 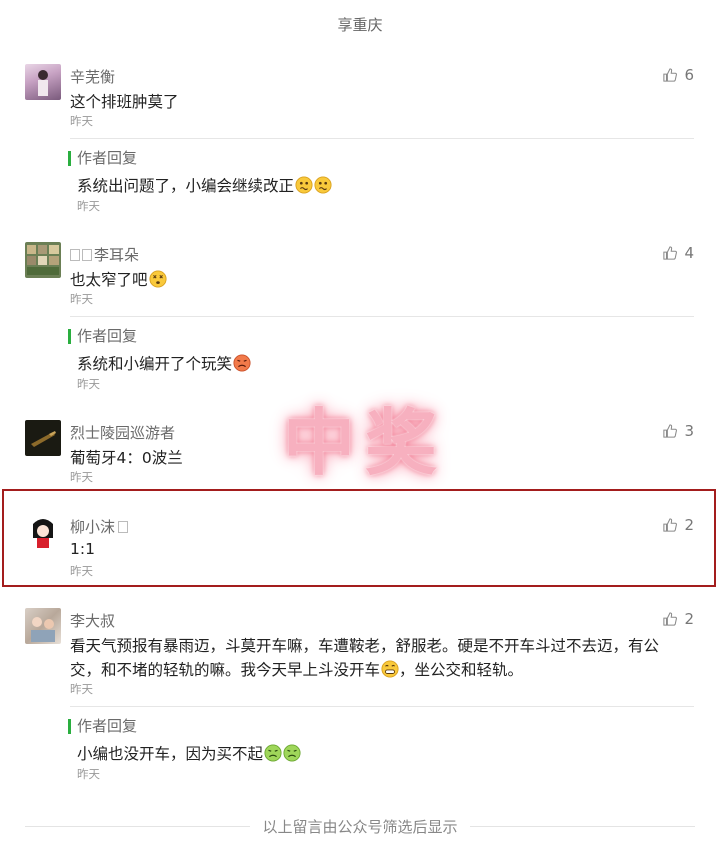 What do you see at coordinates (365, 443) in the screenshot?
I see `prize-stamp: 中奖` at bounding box center [365, 443].